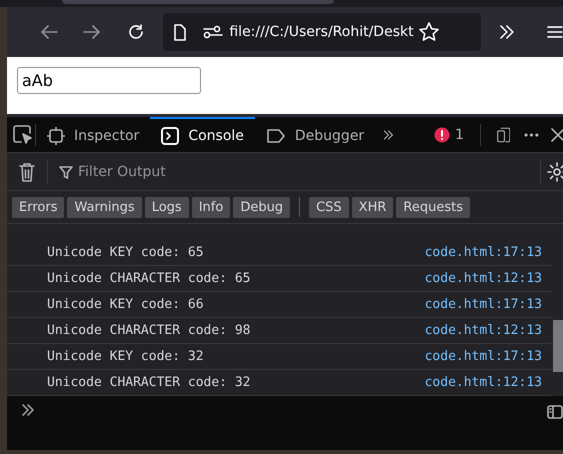  I want to click on prompt-chevron-icon, so click(28, 410).